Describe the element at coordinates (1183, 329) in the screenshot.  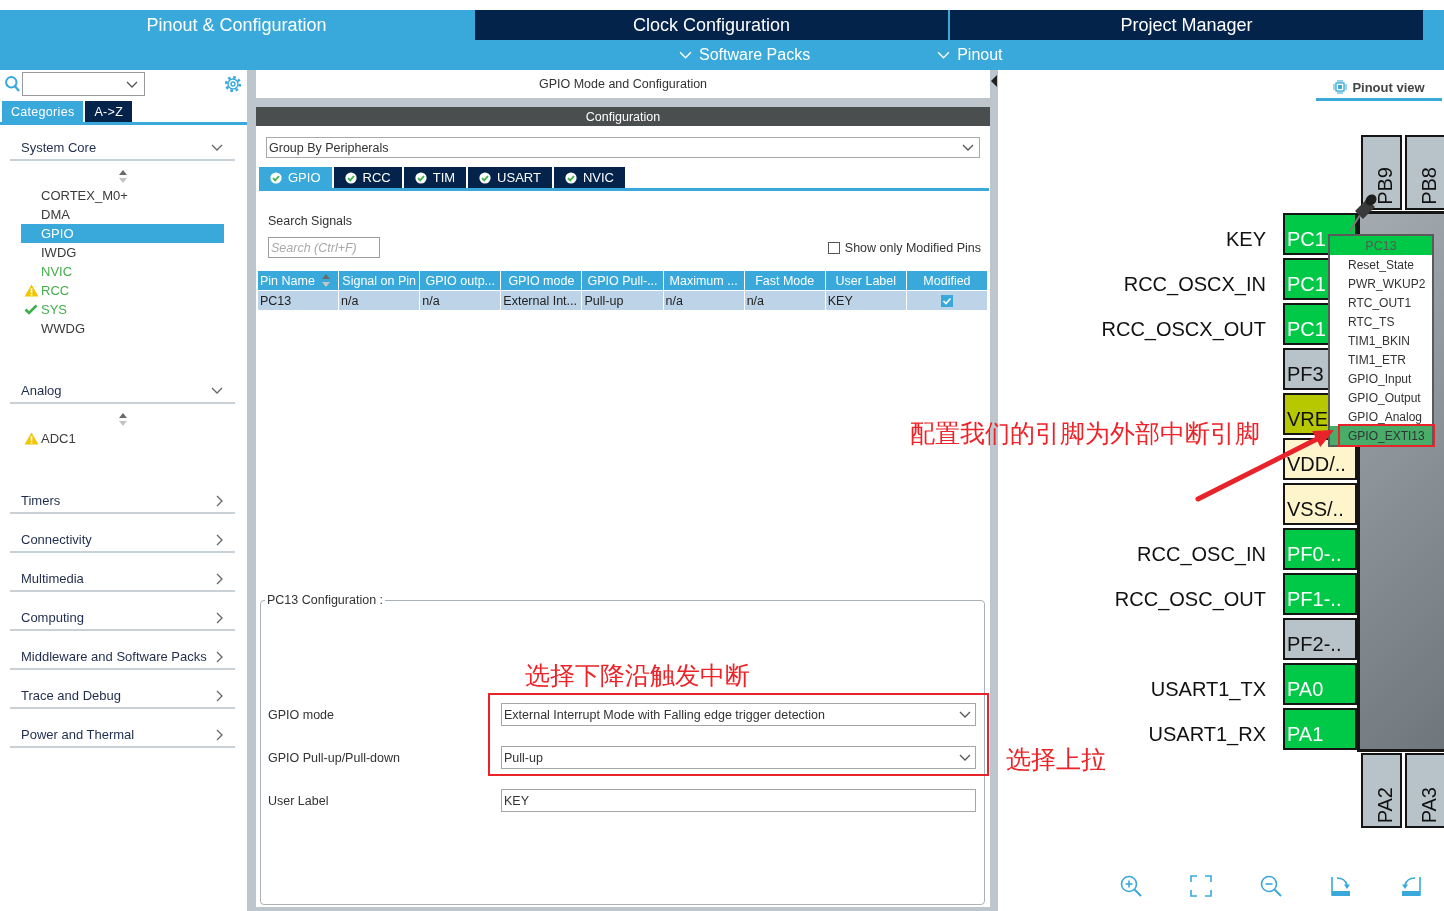
I see `signal-label: RCC_OSCX_OUT` at that location.